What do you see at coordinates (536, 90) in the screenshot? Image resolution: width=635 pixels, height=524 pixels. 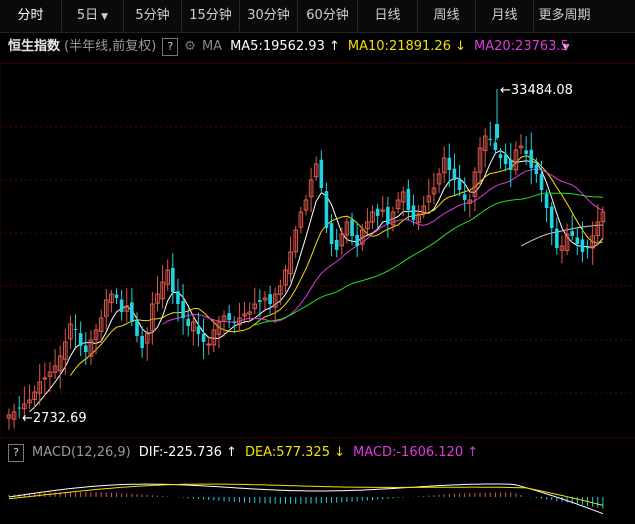 I see `high-arrow-label: ←33484.08` at bounding box center [536, 90].